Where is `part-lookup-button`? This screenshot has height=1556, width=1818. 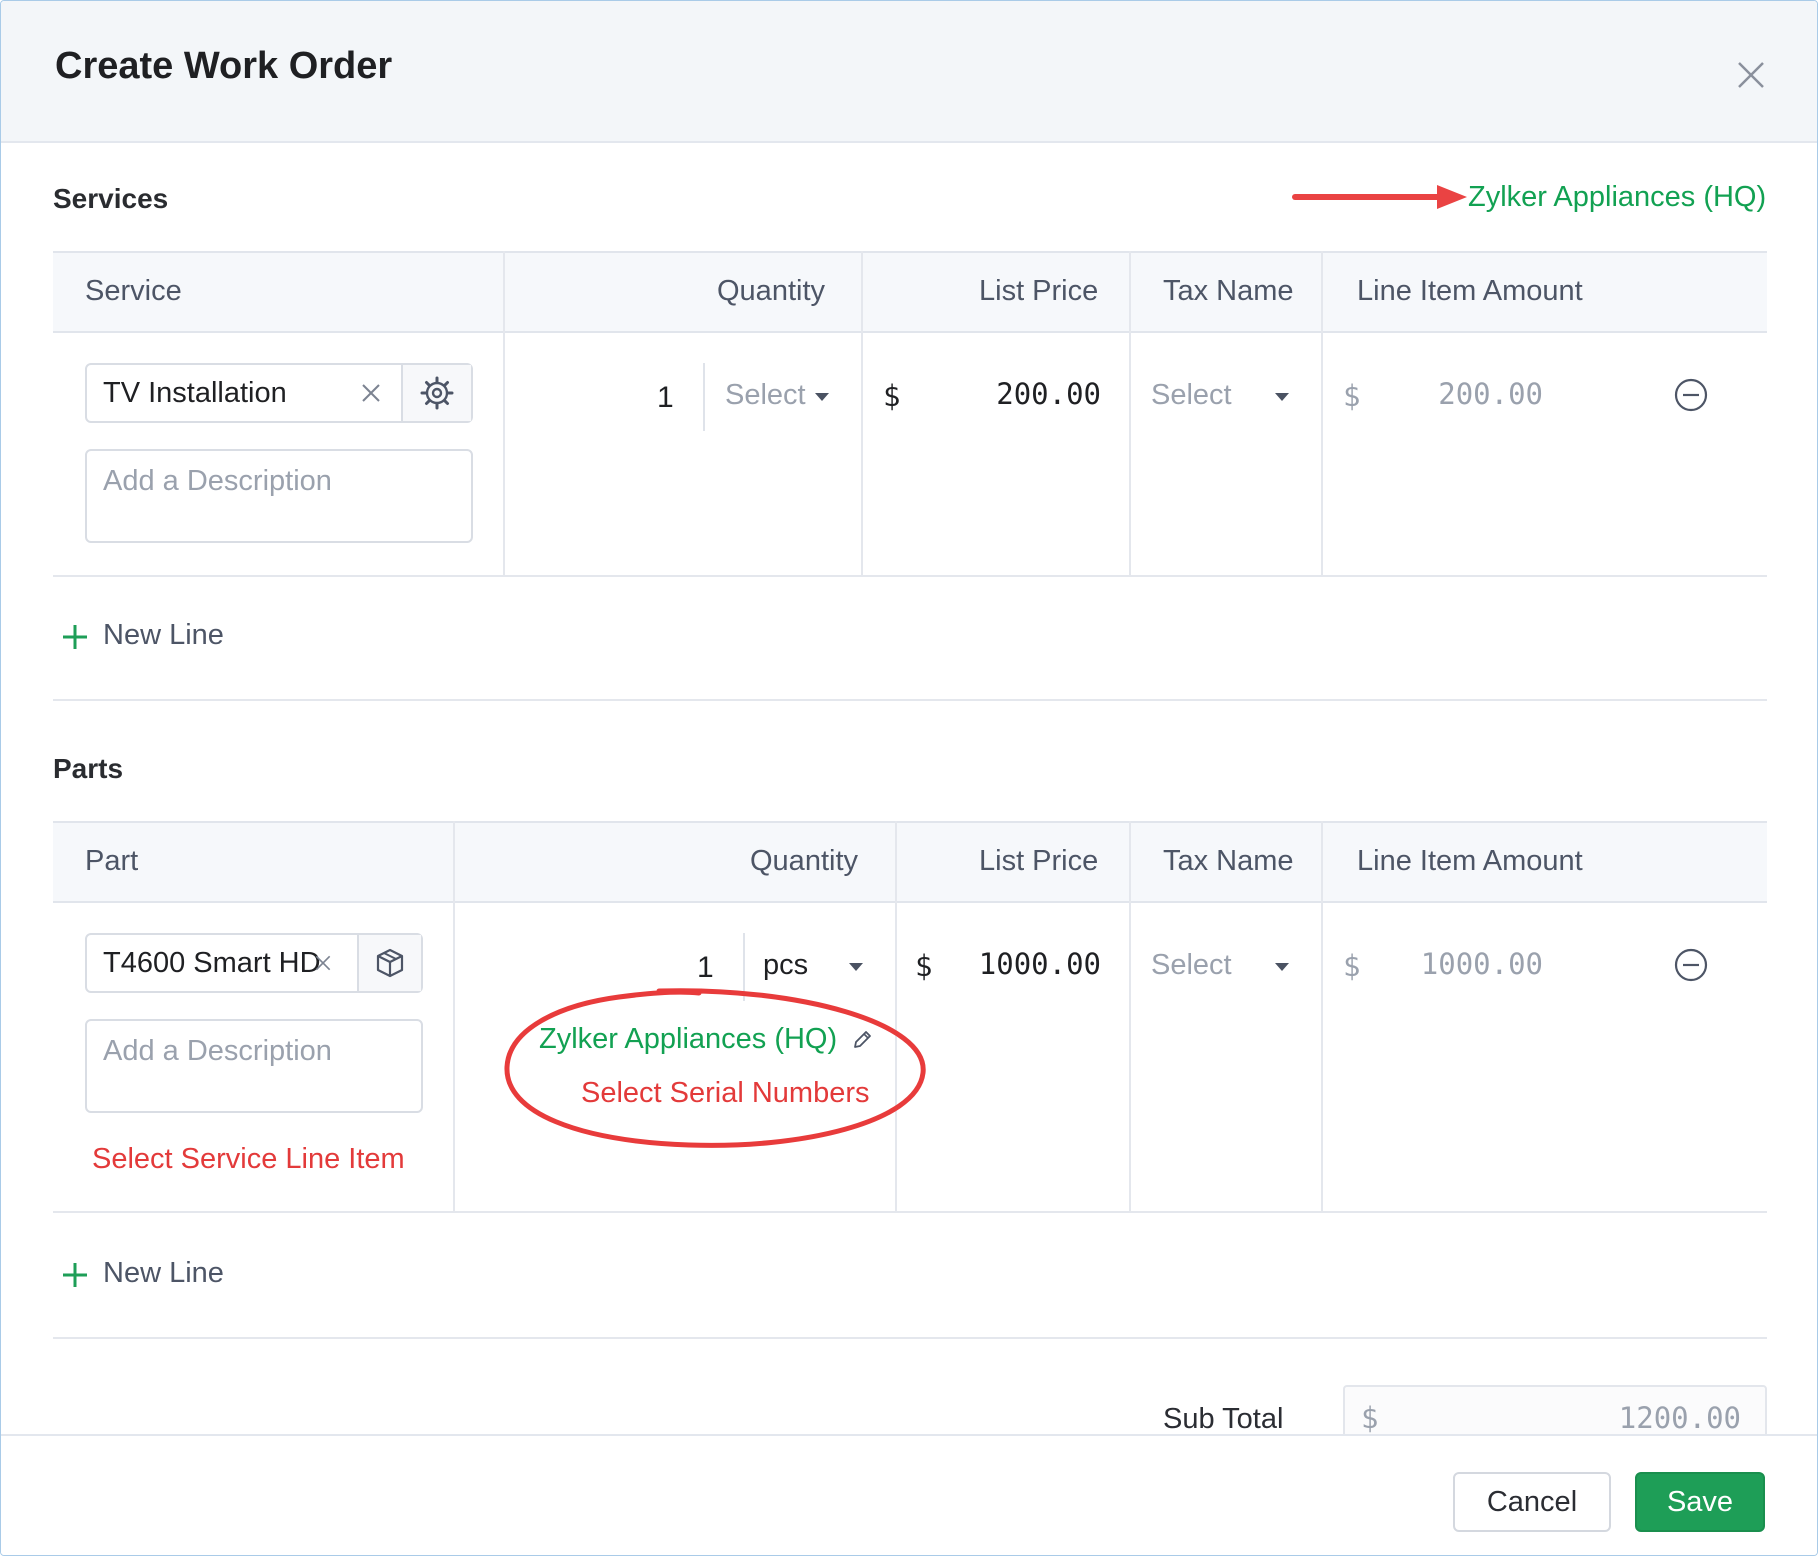 part-lookup-button is located at coordinates (389, 963).